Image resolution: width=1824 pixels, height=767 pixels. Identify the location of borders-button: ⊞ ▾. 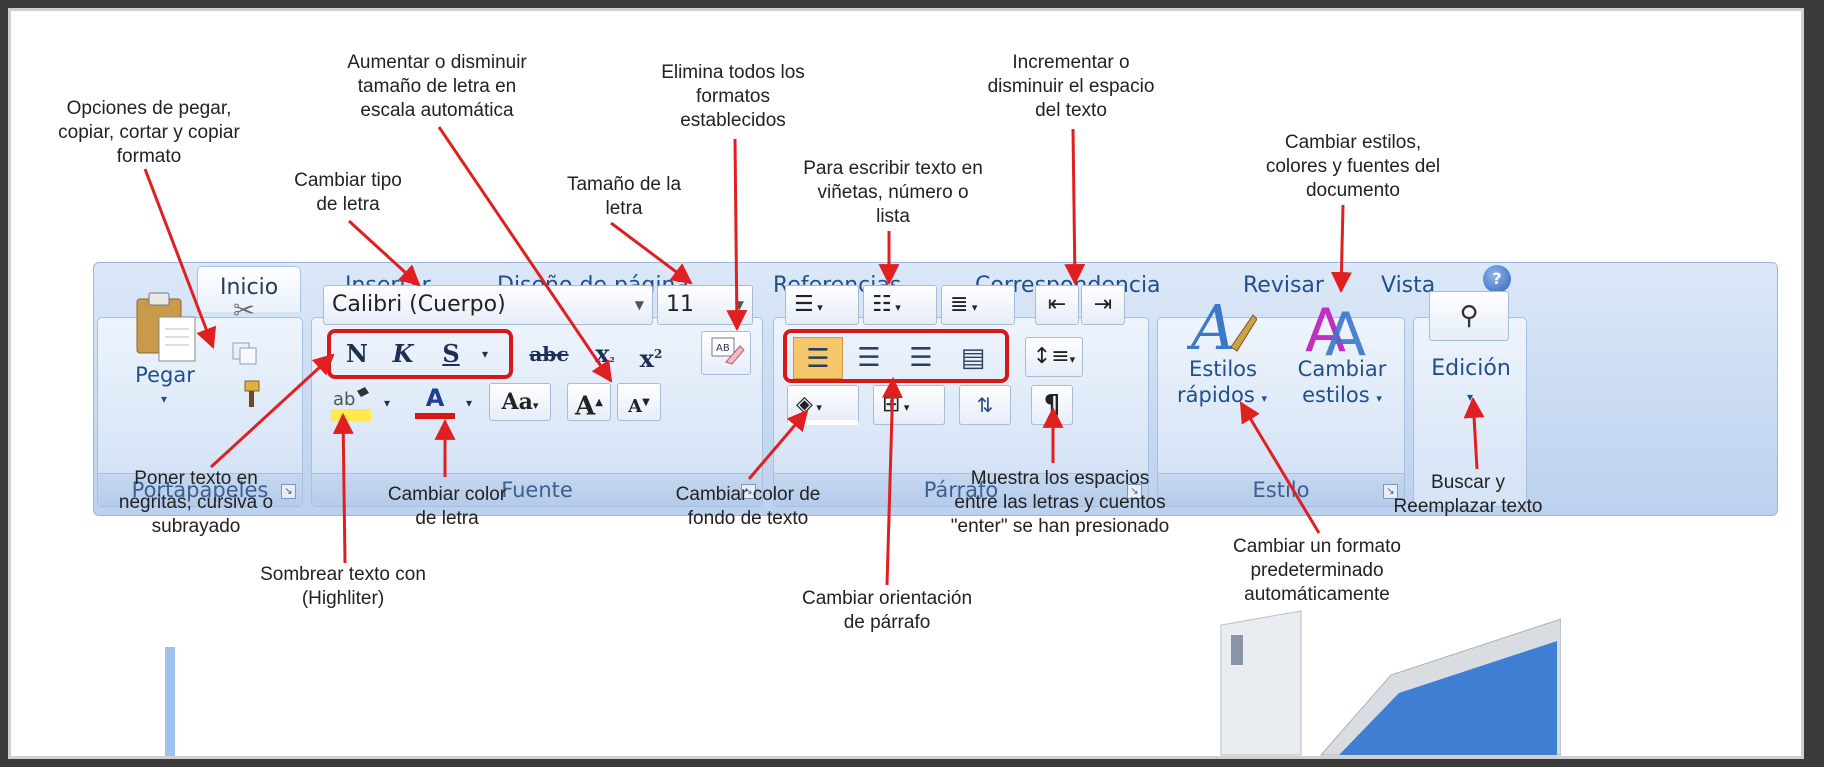
(909, 405).